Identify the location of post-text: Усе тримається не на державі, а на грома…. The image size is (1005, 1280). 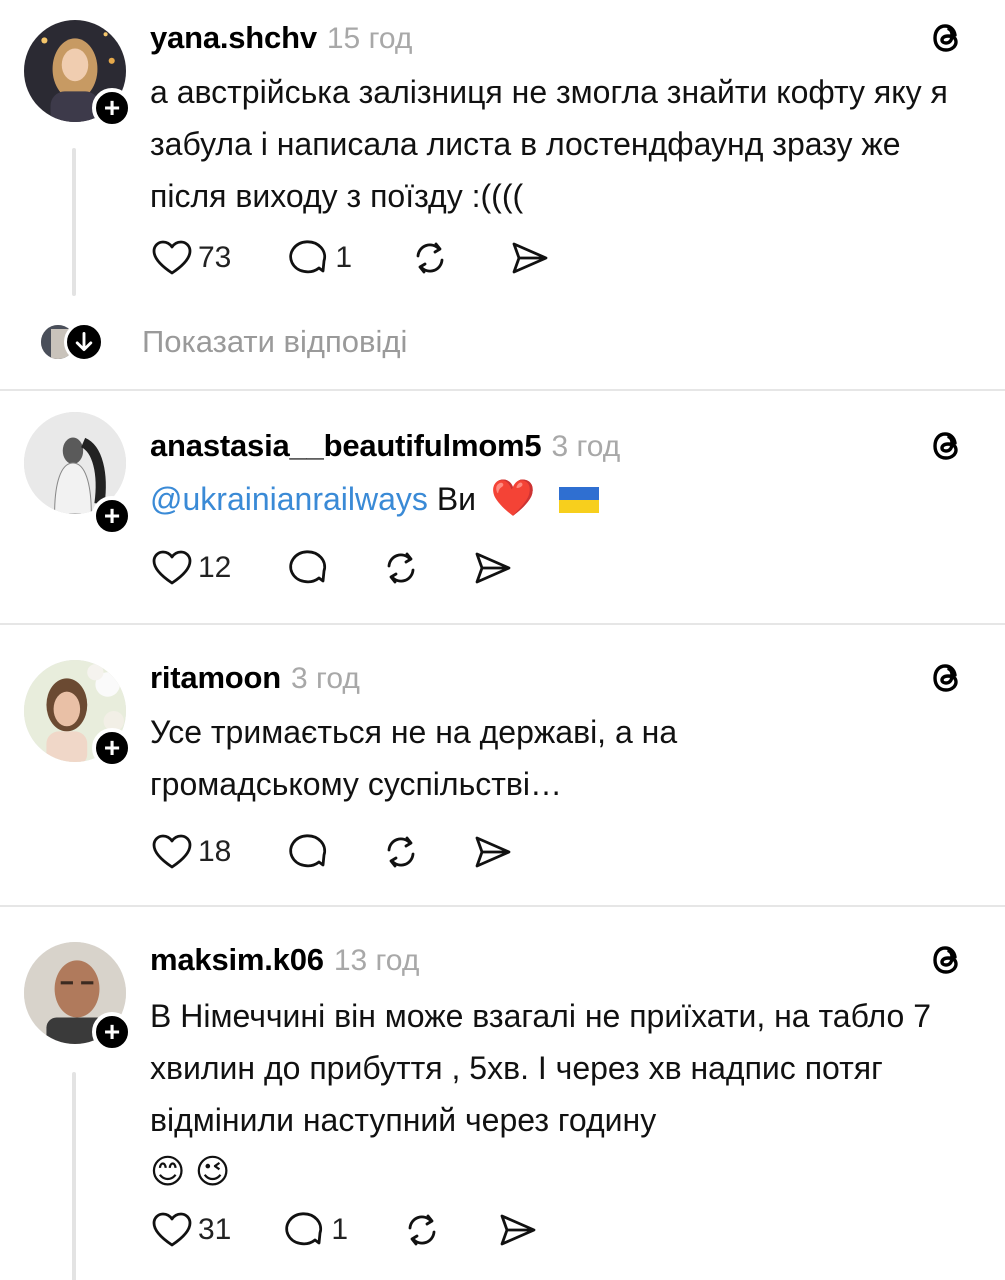
(414, 758).